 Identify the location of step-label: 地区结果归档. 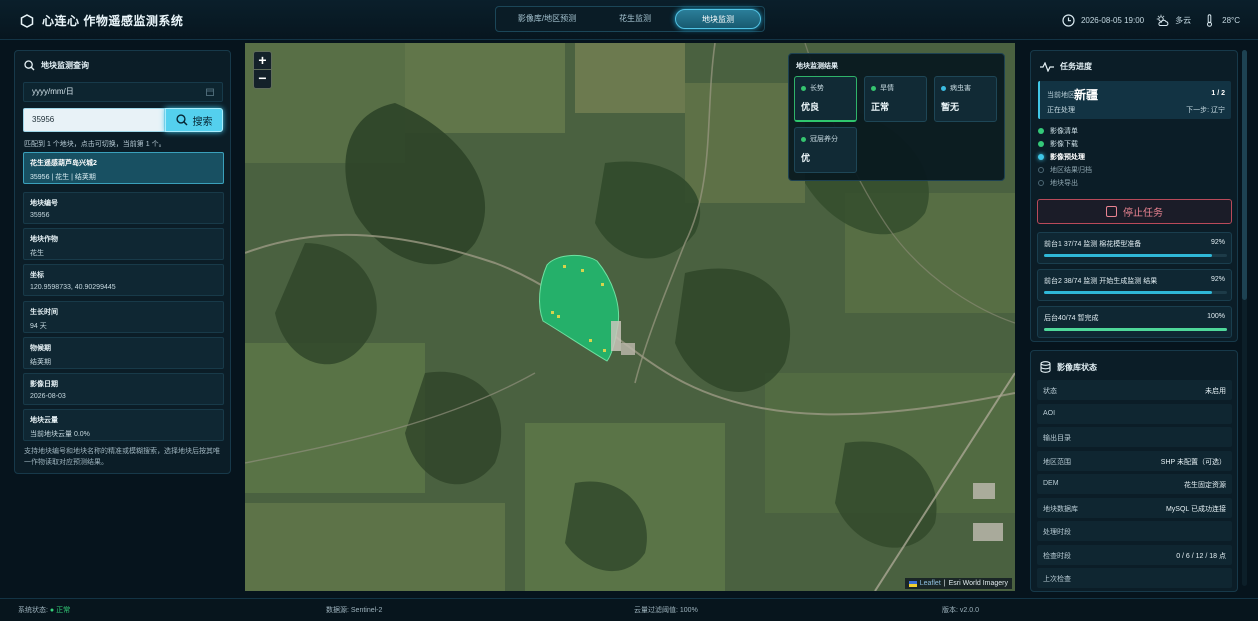
(1071, 170).